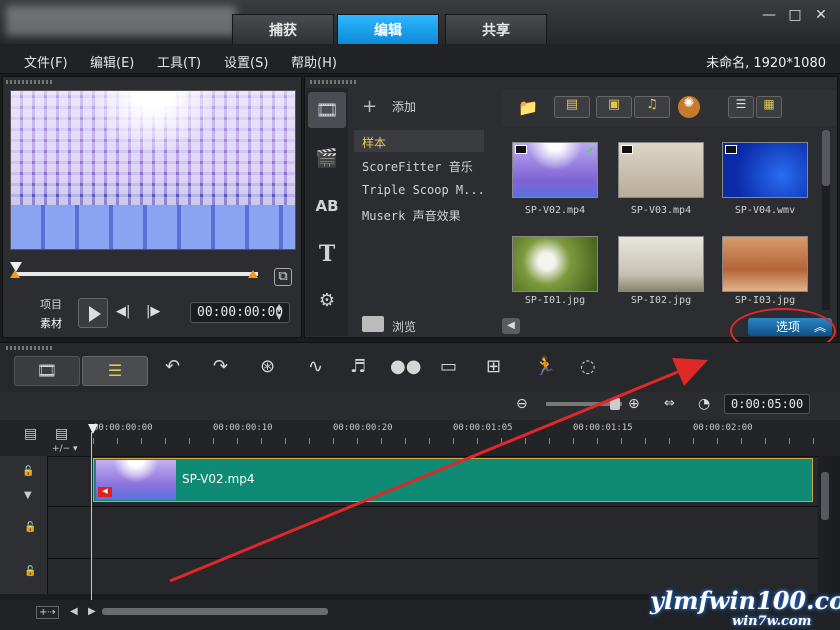  What do you see at coordinates (772, 621) in the screenshot?
I see `watermark-sub: win7w.com` at bounding box center [772, 621].